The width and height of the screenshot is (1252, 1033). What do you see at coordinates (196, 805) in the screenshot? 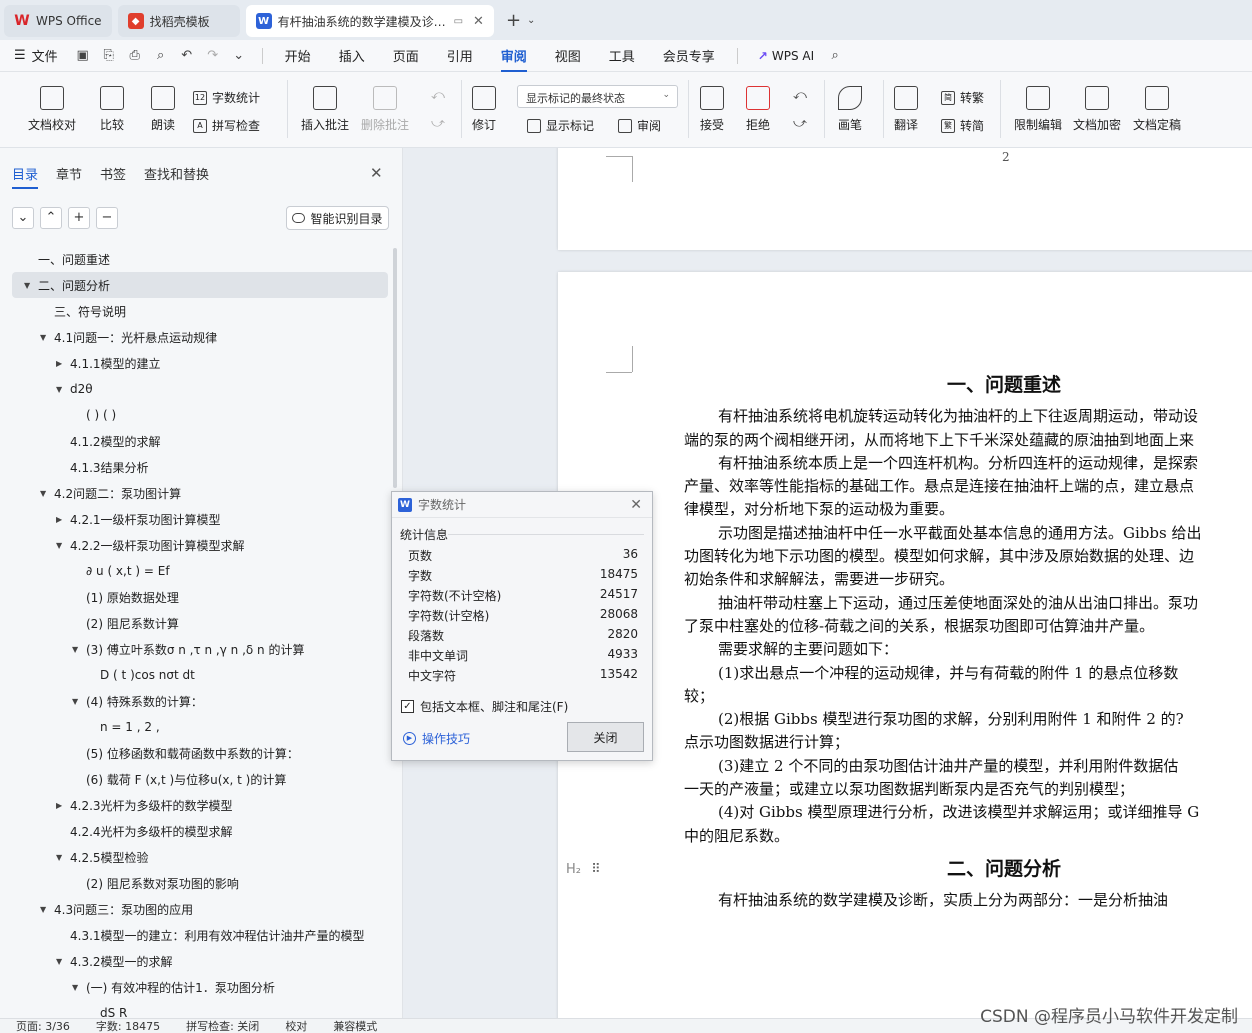
I see `toc-item: ▶ 4.2.3光杆为多级杆的数学模型` at bounding box center [196, 805].